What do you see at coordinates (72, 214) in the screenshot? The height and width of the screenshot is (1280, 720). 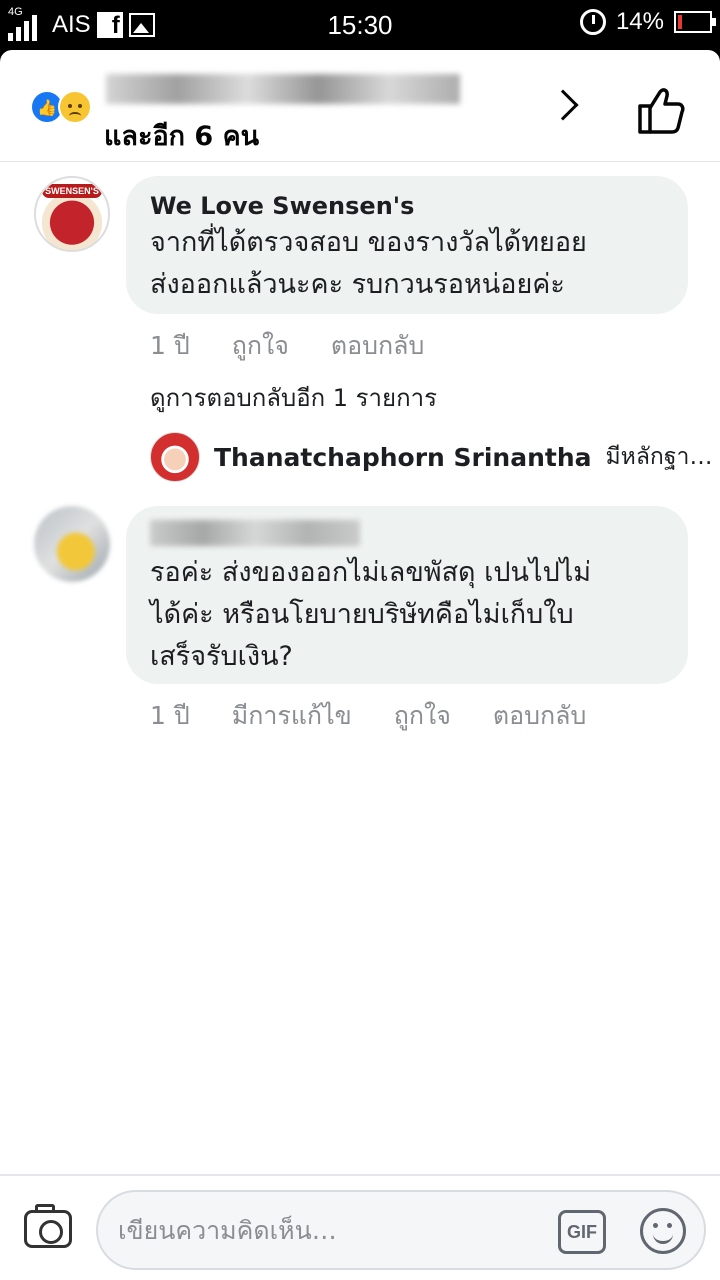 I see `avatar: SWENSEN'S` at bounding box center [72, 214].